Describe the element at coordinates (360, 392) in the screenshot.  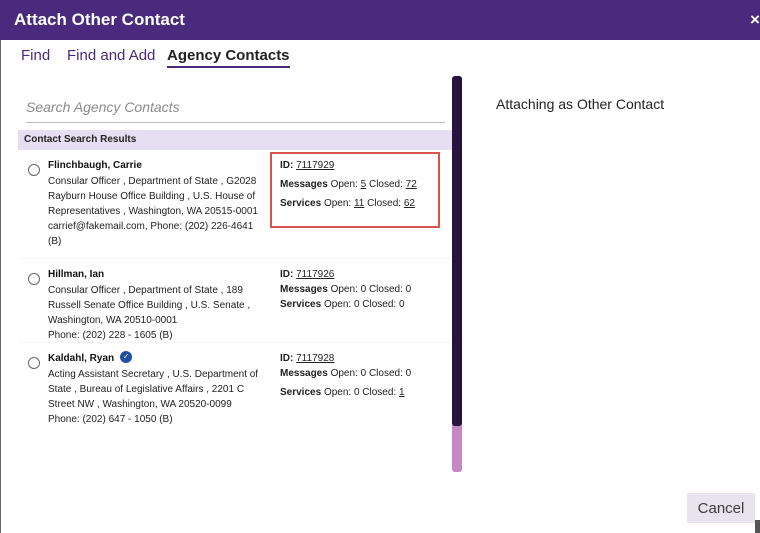
I see `services-counts: Open: 0 Closed:` at that location.